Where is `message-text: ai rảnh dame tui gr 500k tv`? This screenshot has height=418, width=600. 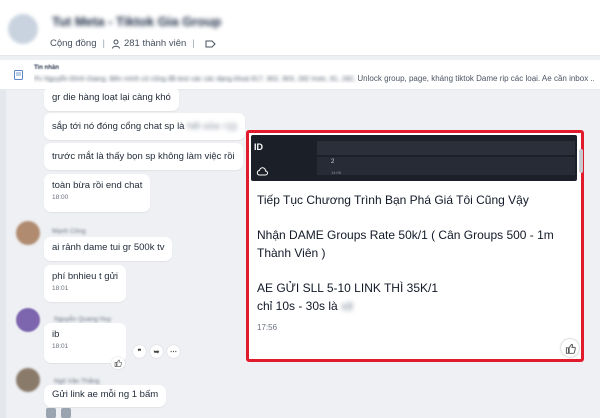
message-text: ai rảnh dame tui gr 500k tv is located at coordinates (108, 247).